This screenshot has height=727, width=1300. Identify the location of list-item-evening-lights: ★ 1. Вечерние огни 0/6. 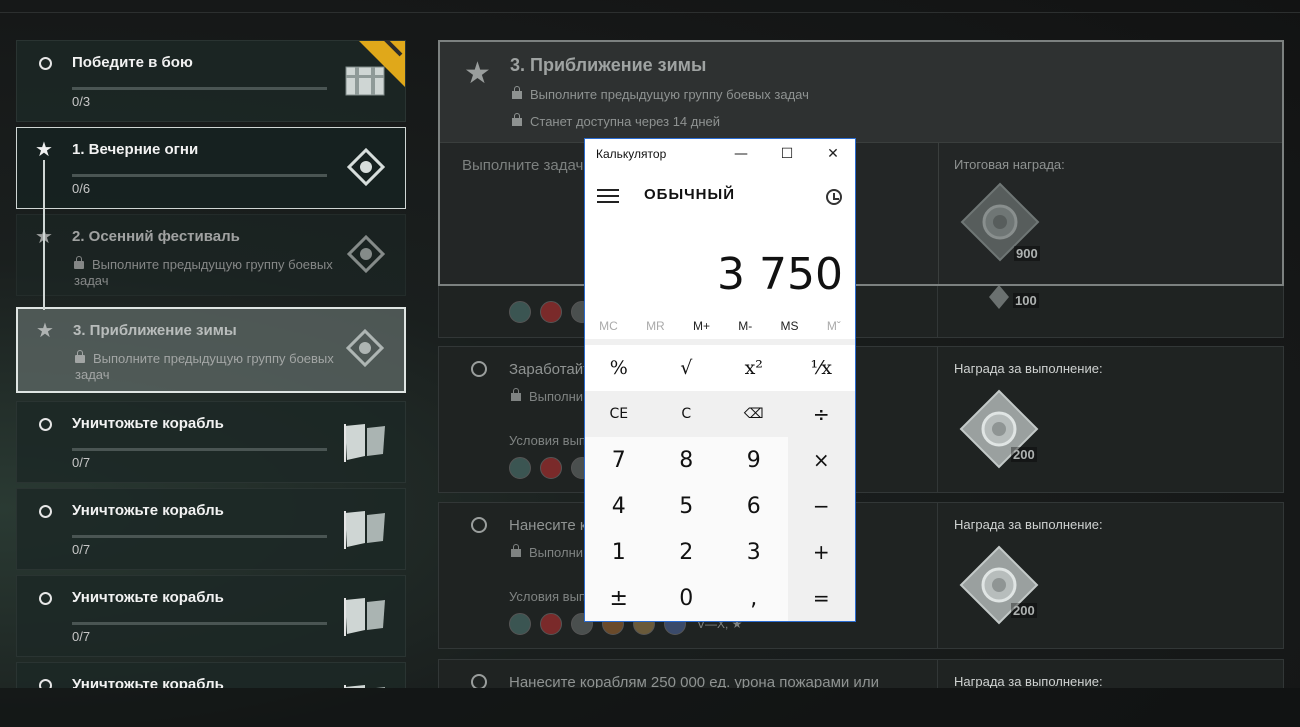
(211, 168).